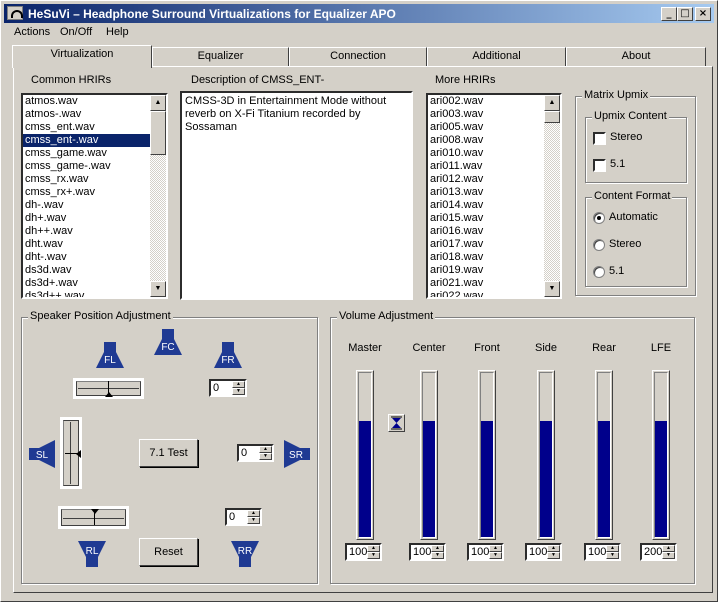  Describe the element at coordinates (599, 245) in the screenshot. I see `format-stereo-radio` at that location.